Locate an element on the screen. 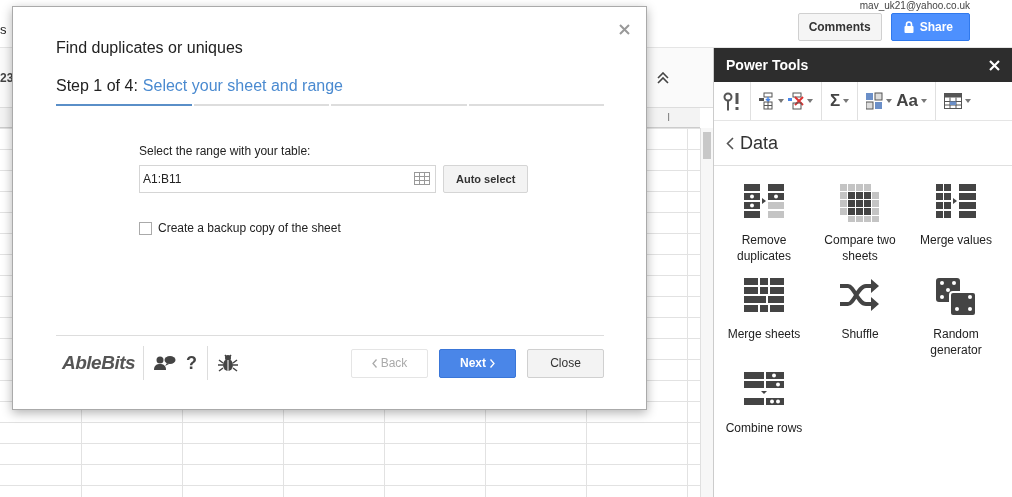  grid-icon is located at coordinates (422, 178).